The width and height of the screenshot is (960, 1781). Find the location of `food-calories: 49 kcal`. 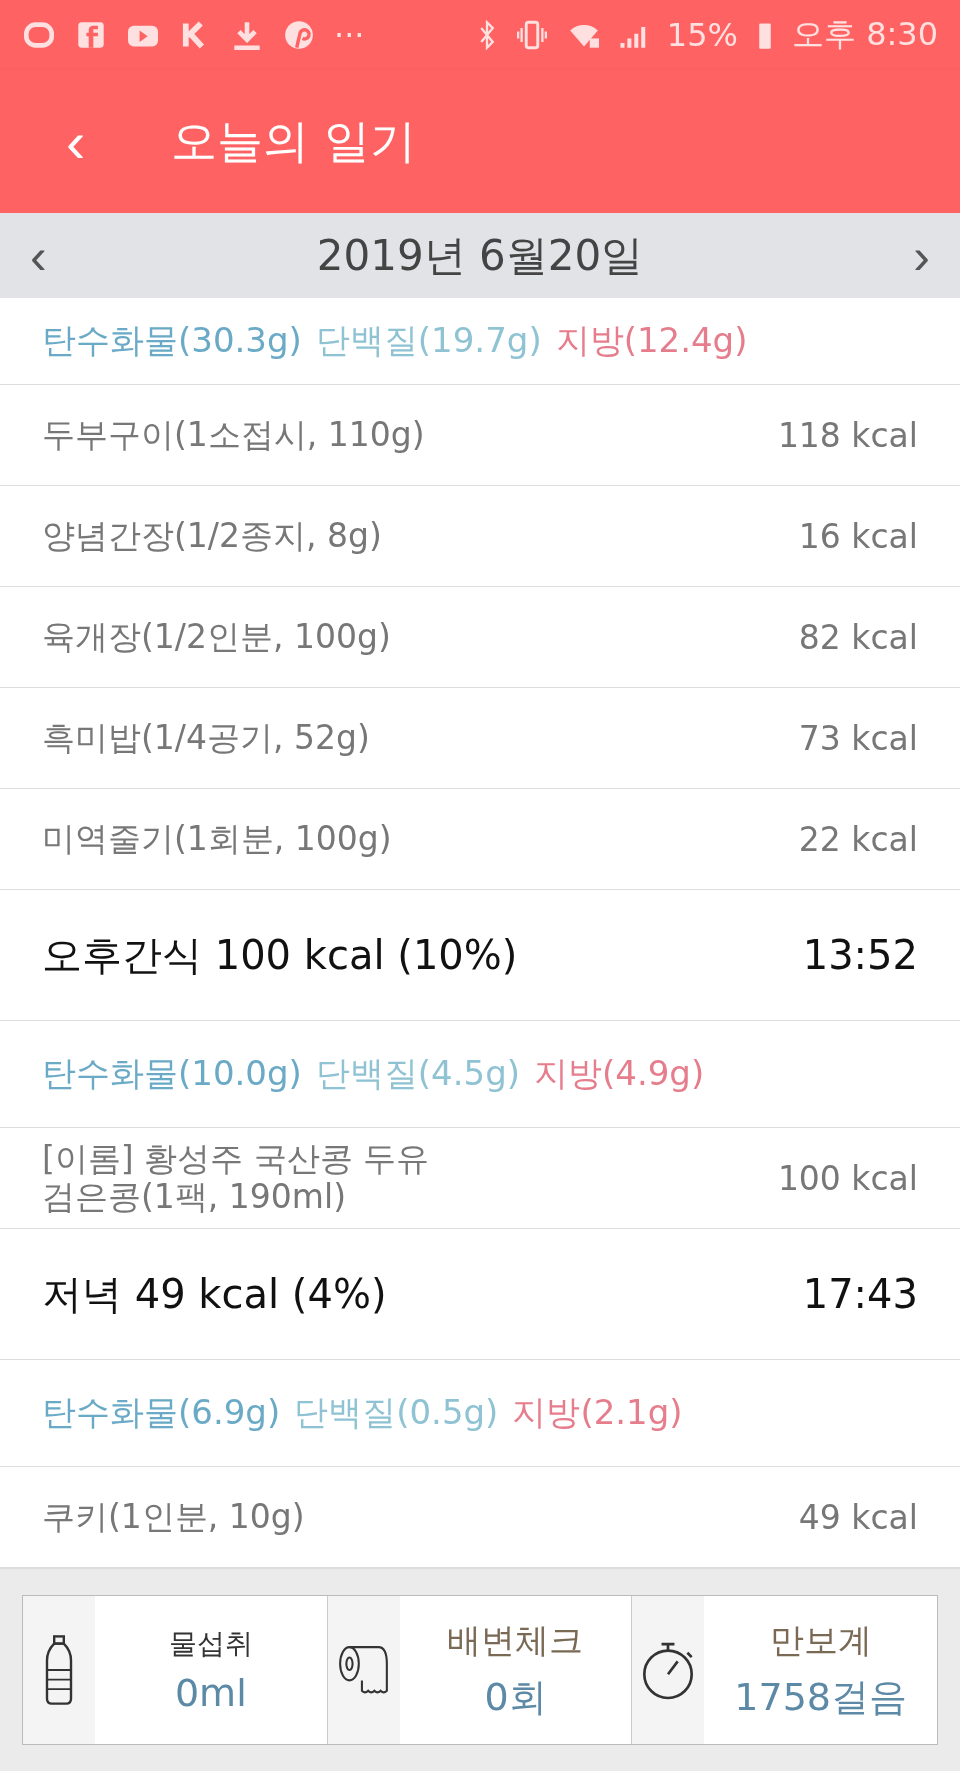

food-calories: 49 kcal is located at coordinates (858, 1517).